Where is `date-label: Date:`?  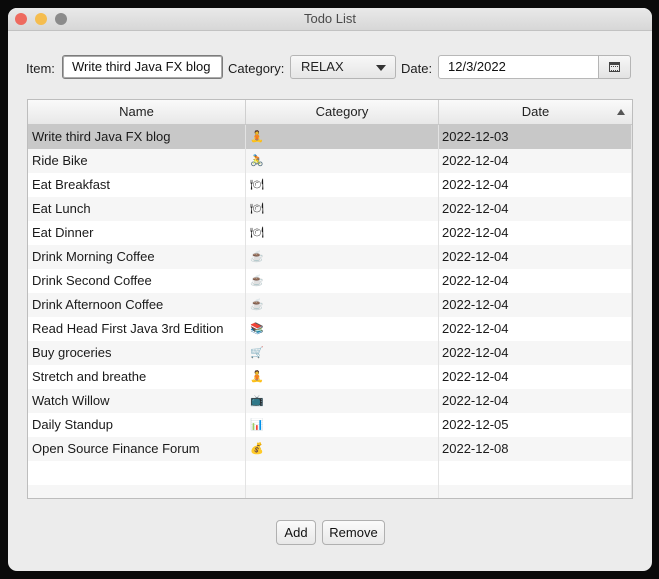 date-label: Date: is located at coordinates (417, 68).